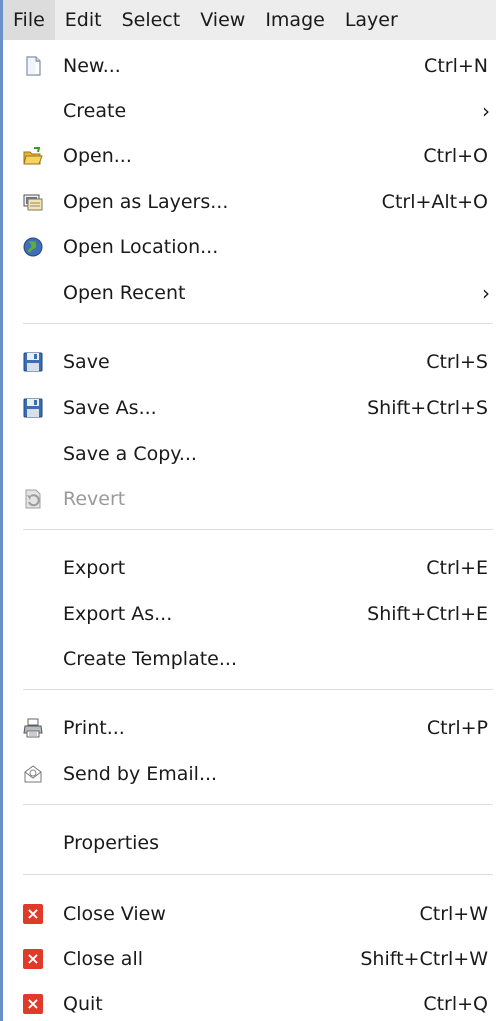 This screenshot has height=1021, width=496. Describe the element at coordinates (249, 408) in the screenshot. I see `menu-item-save-as: Save As... Shift+Ctrl+S` at that location.